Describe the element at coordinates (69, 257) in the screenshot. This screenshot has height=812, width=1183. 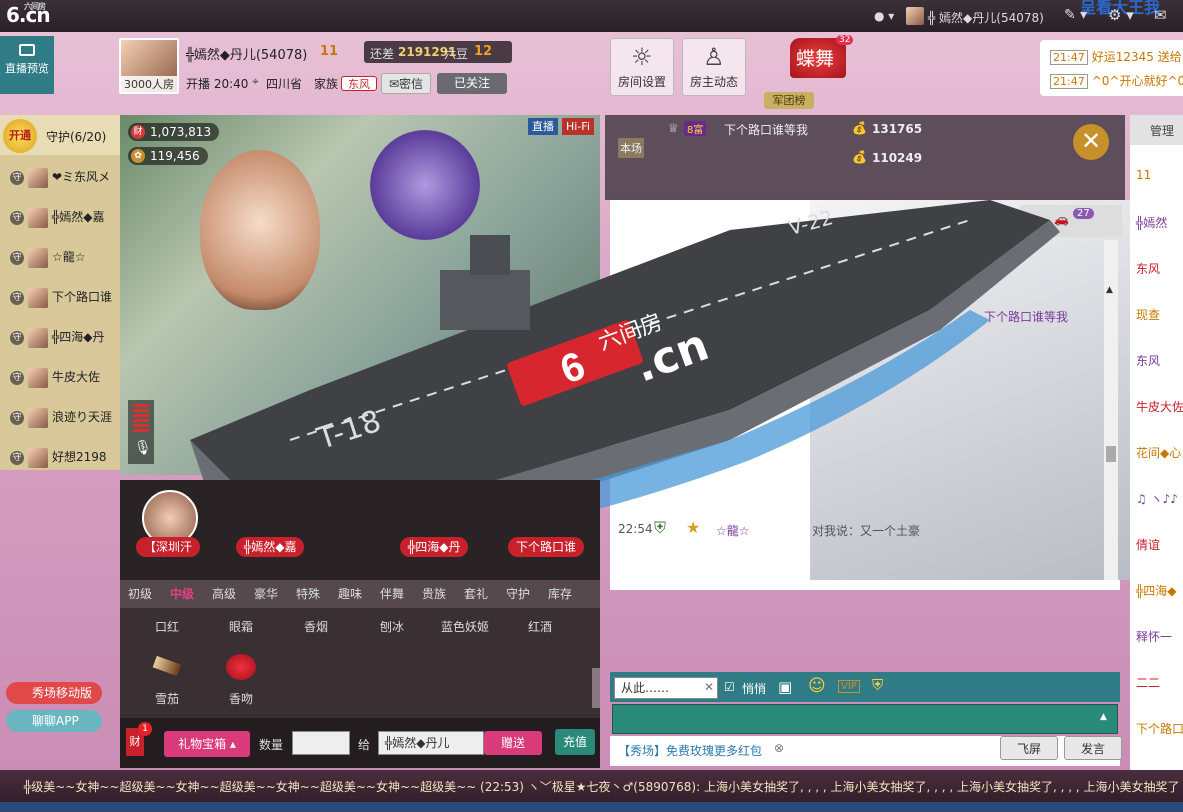
I see `guard-name: ☆龍☆` at that location.